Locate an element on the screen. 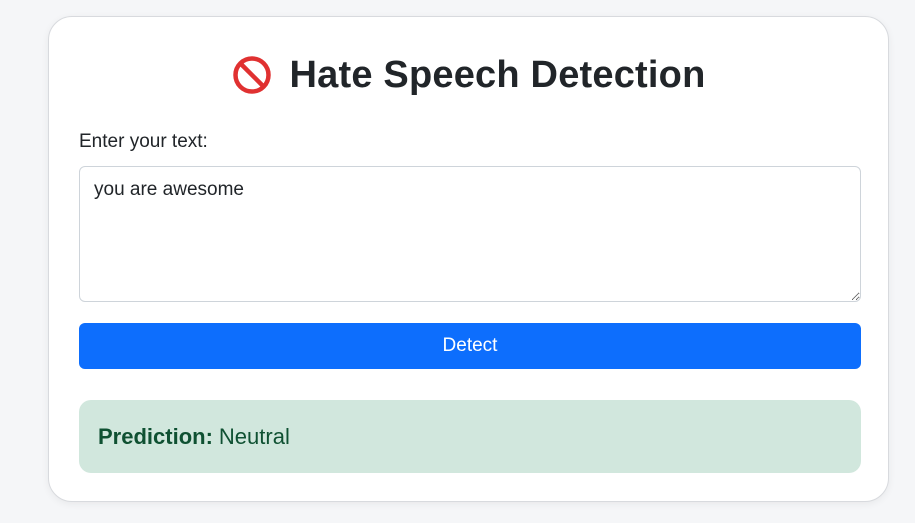 This screenshot has height=523, width=915. prediction-label: Prediction: is located at coordinates (155, 436).